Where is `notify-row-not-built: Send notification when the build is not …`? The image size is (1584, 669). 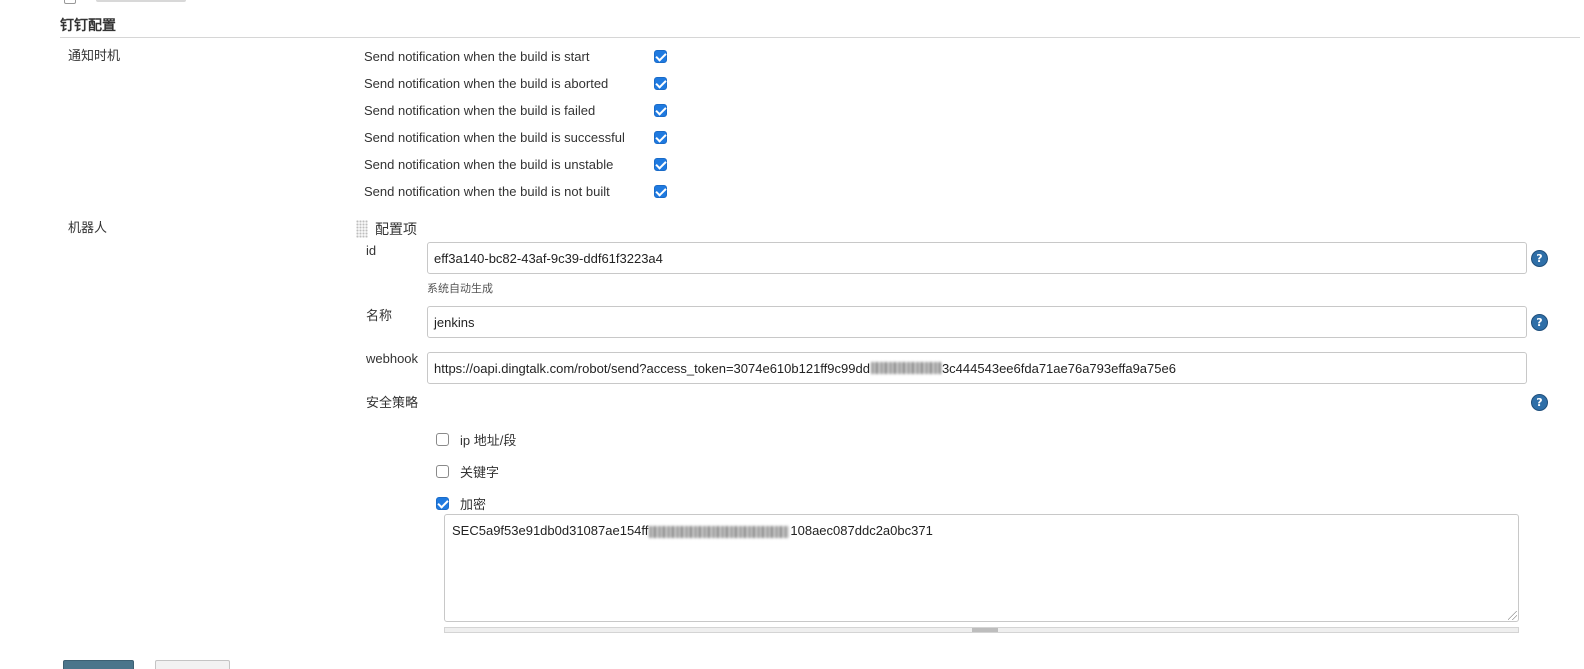
notify-row-not-built: Send notification when the build is not … is located at coordinates (515, 191).